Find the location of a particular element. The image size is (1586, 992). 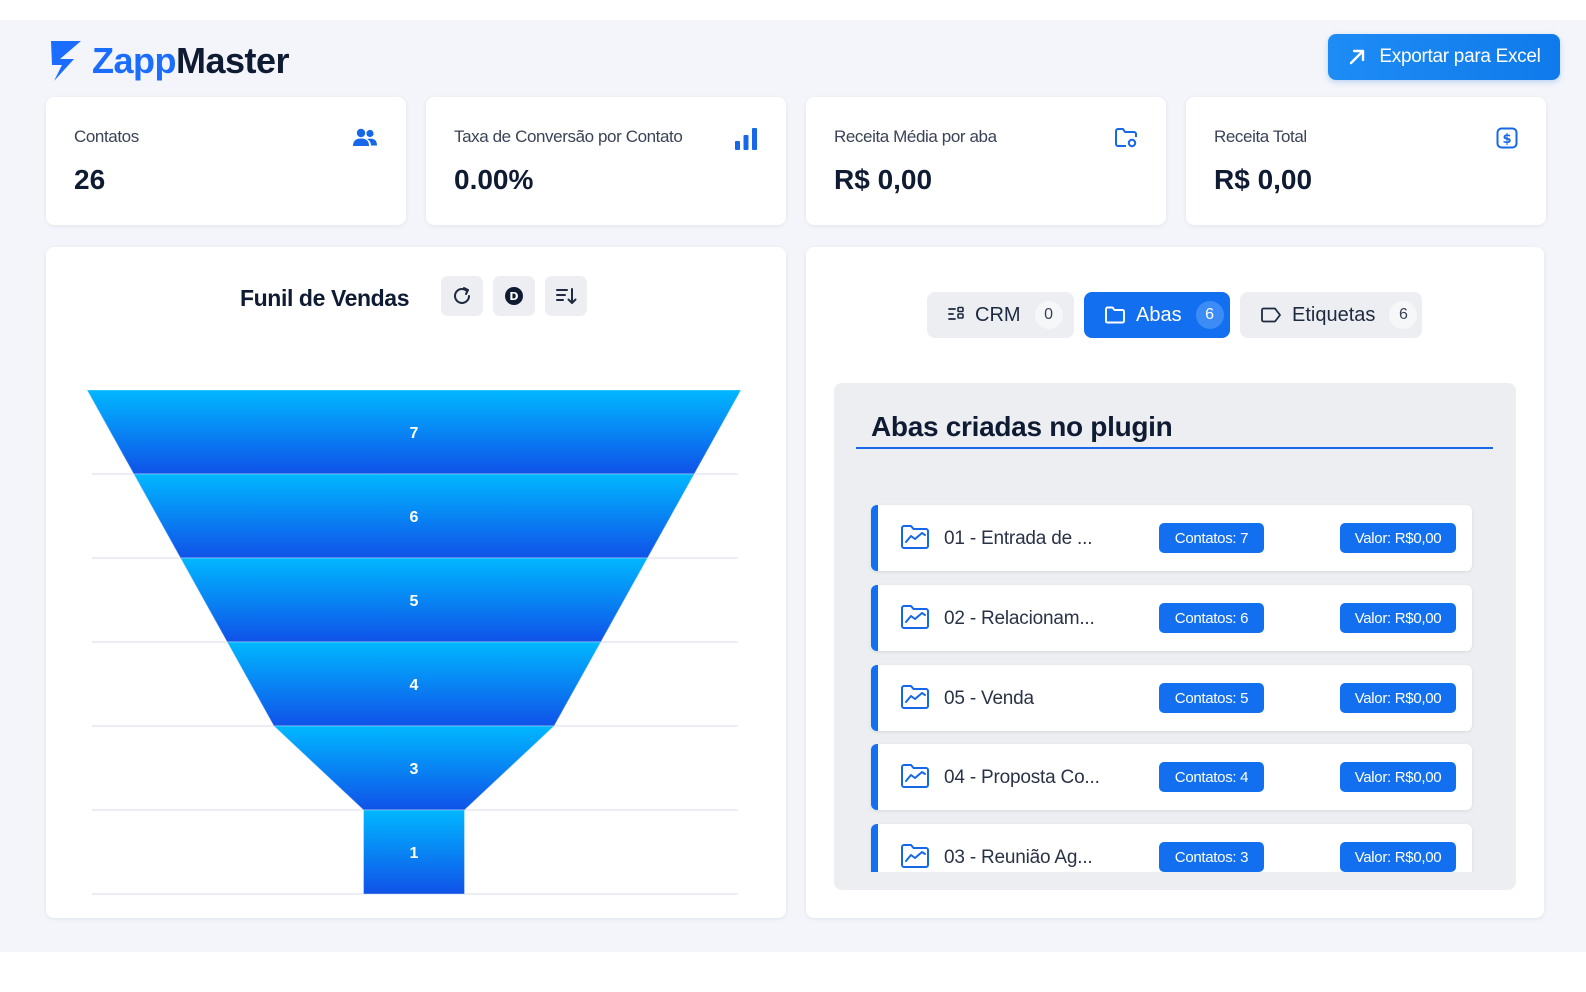

list-title: Abas criadas no plugin is located at coordinates (1022, 426).